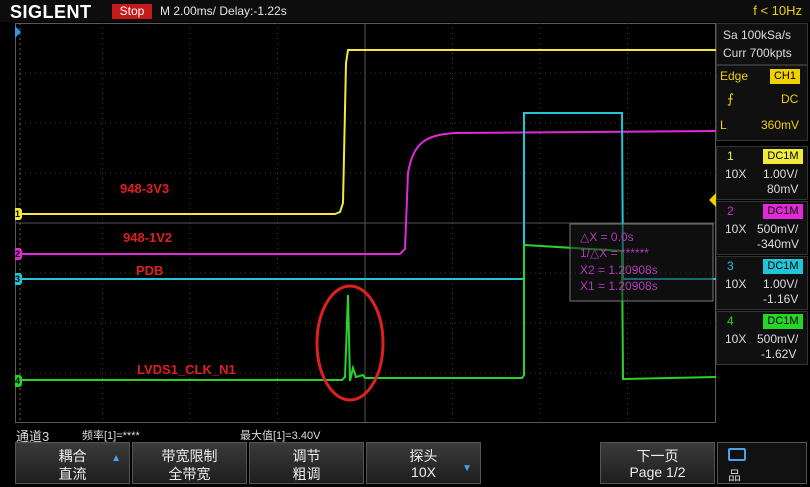  I want to click on ch2-info-box: 2 DC1M 10X 500mV/ -340mV, so click(762, 228).